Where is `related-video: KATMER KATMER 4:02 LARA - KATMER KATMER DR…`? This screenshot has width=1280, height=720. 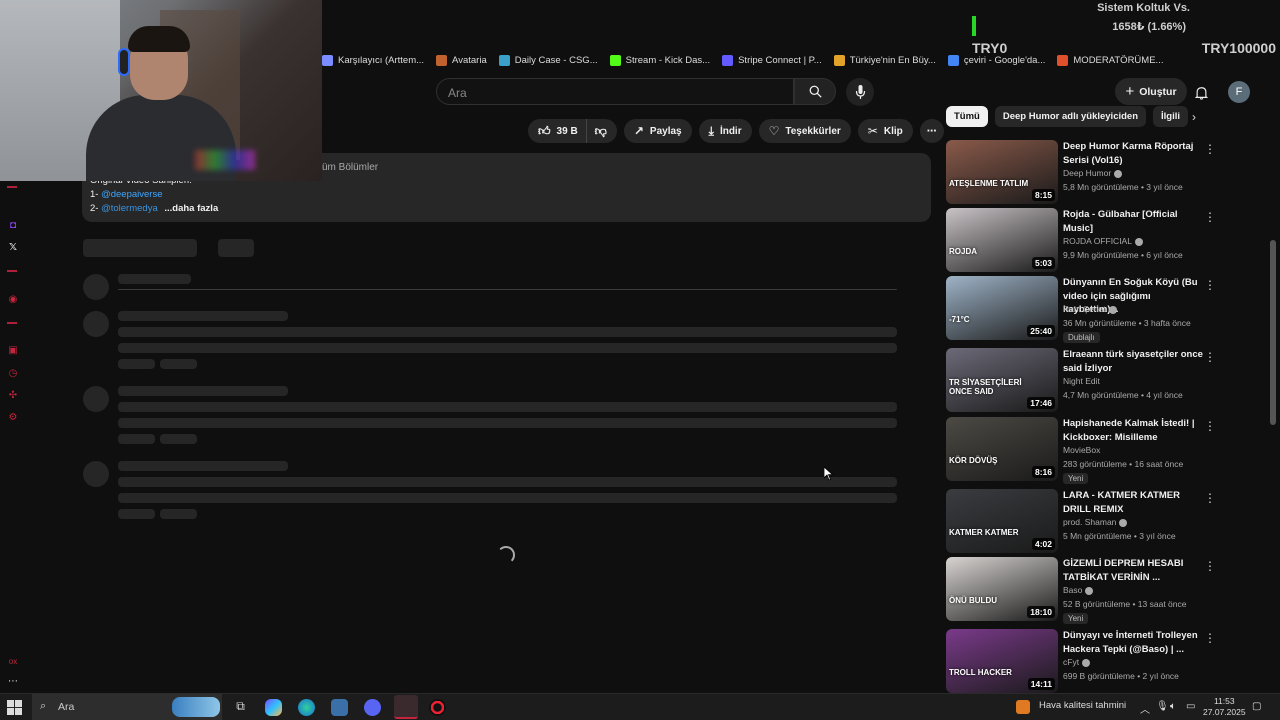 related-video: KATMER KATMER 4:02 LARA - KATMER KATMER DR… is located at coordinates (1106, 521).